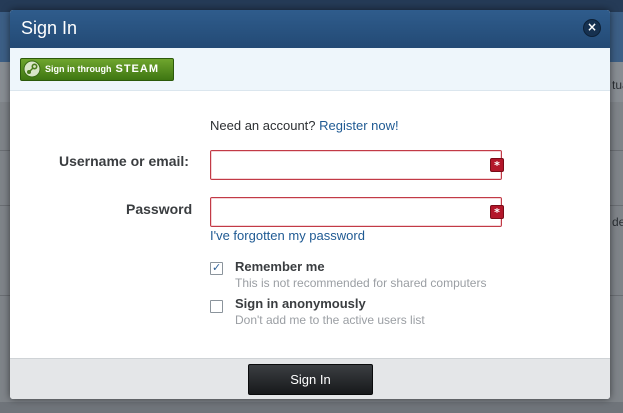  I want to click on dialog-title: Sign In, so click(49, 28).